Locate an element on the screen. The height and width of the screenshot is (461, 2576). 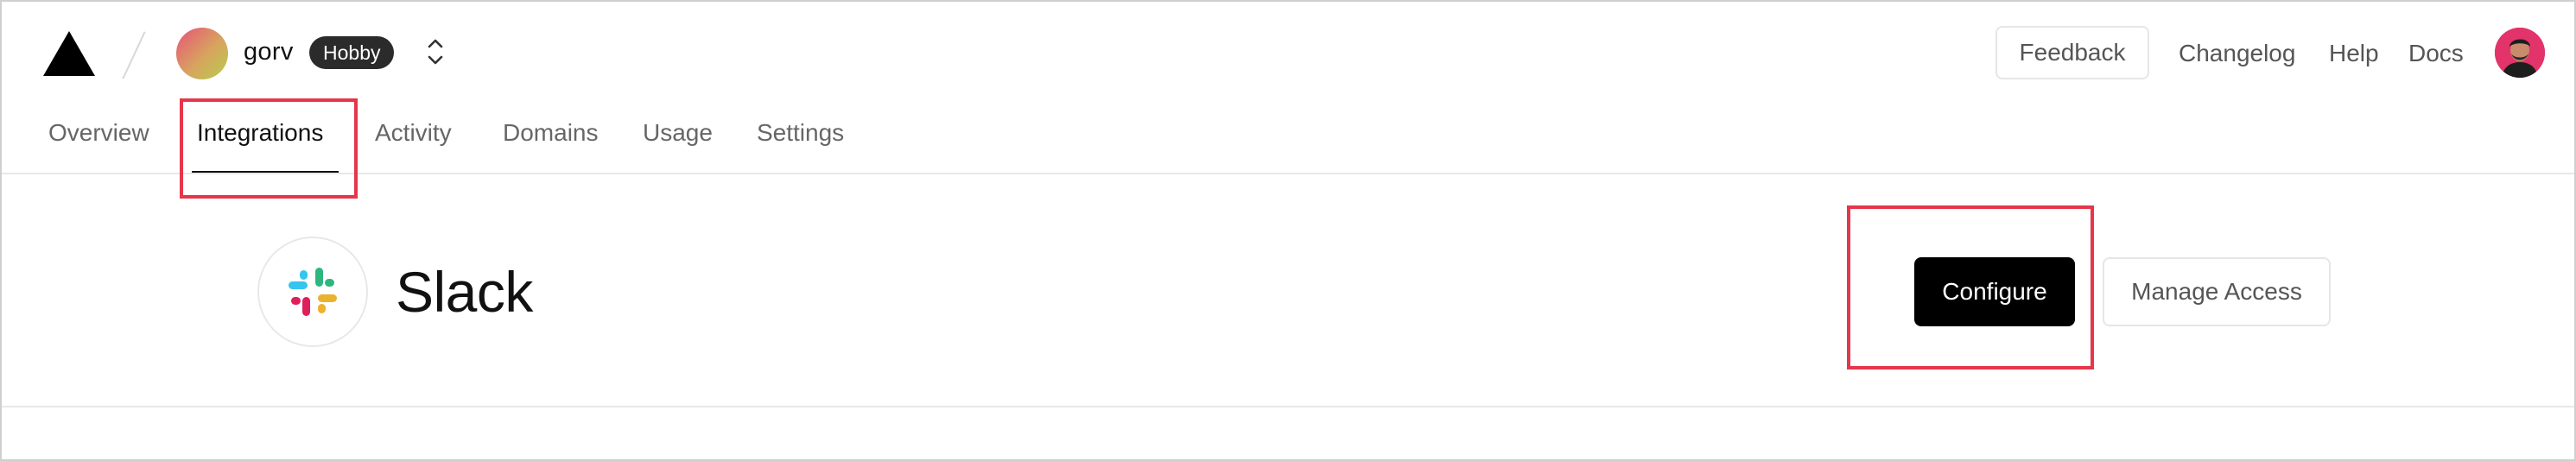
tab-integrations: Integrations is located at coordinates (260, 133).